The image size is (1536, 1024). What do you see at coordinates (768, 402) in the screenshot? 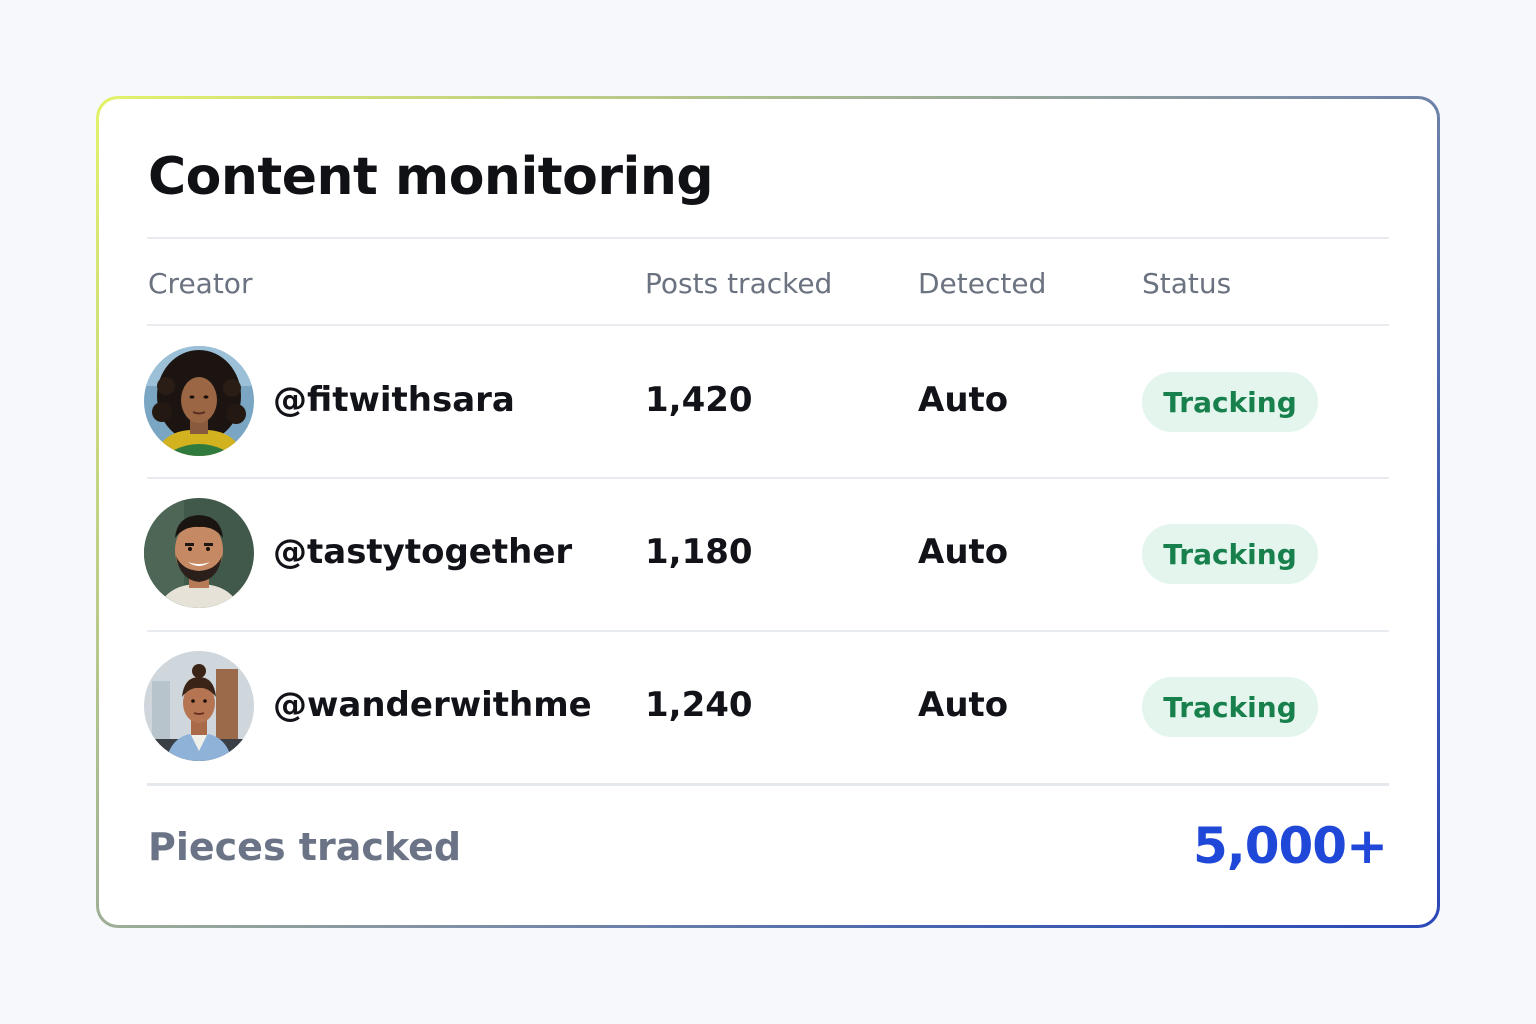
I see `table-row: @fitwithsara 1,420 Auto Tracking` at bounding box center [768, 402].